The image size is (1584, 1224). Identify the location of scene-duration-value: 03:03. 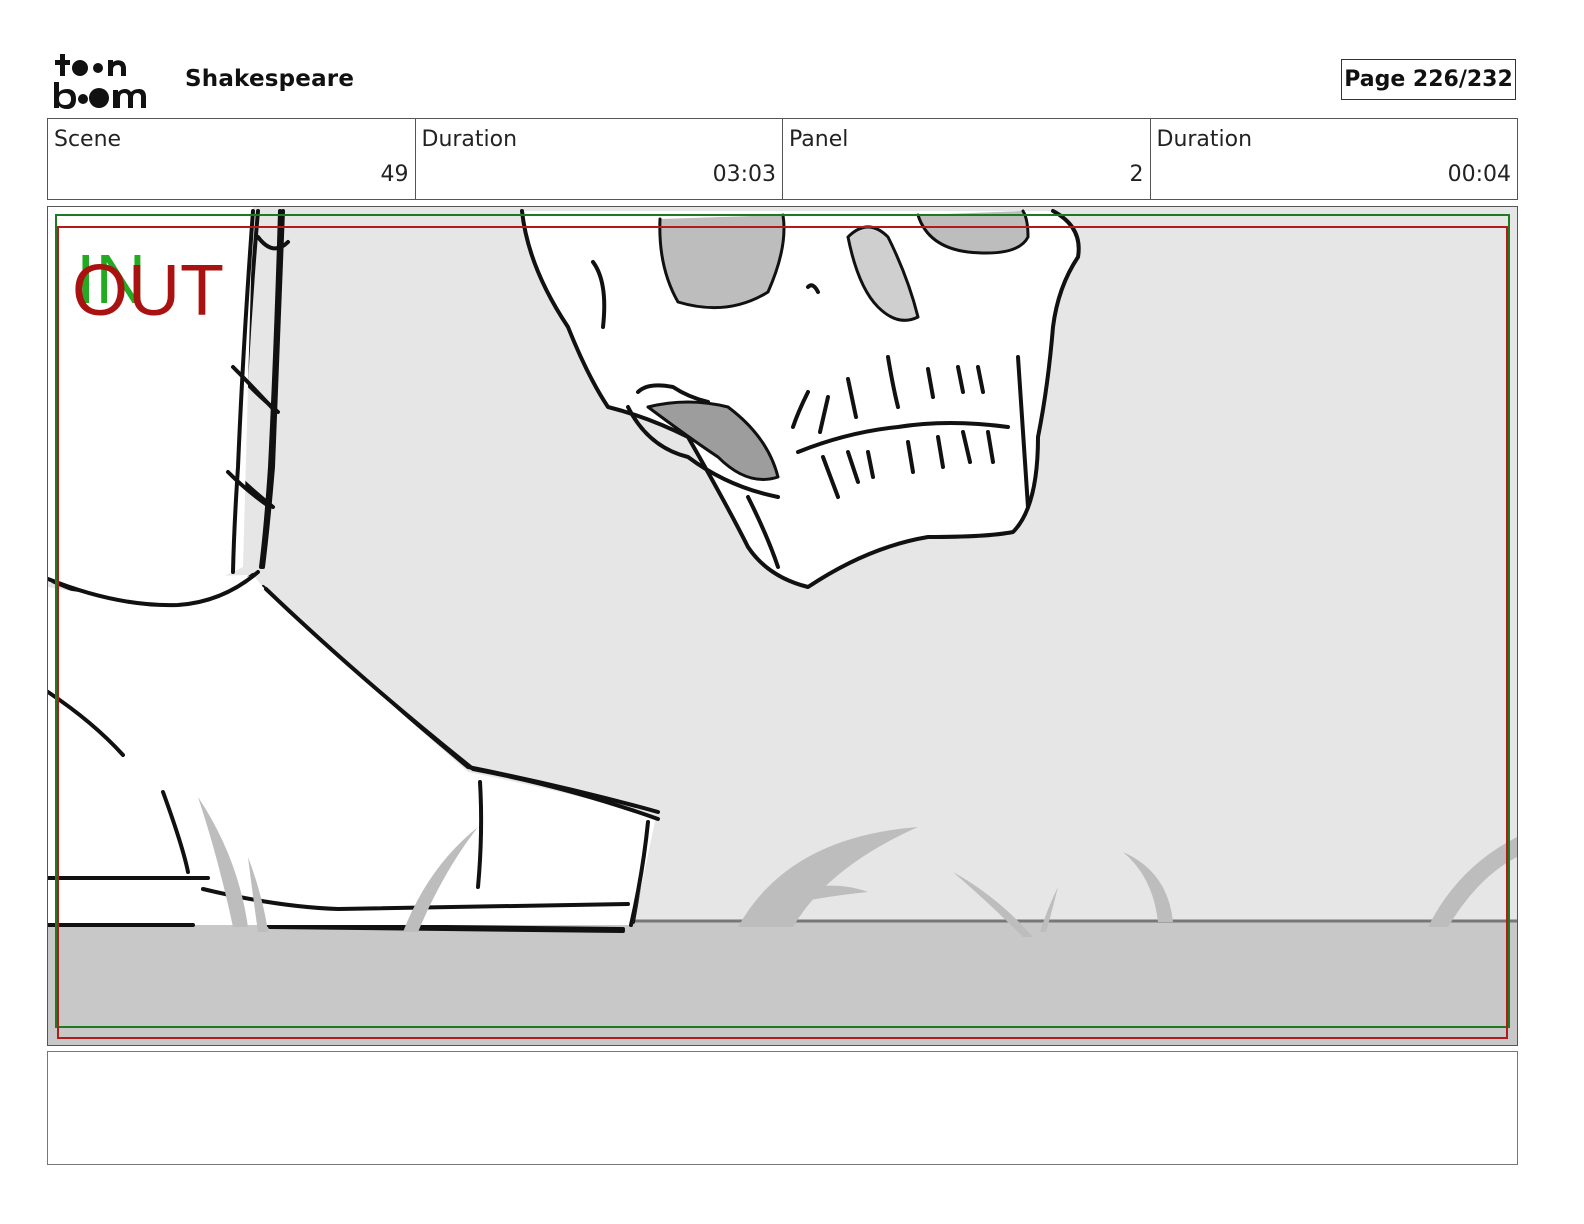
(744, 174).